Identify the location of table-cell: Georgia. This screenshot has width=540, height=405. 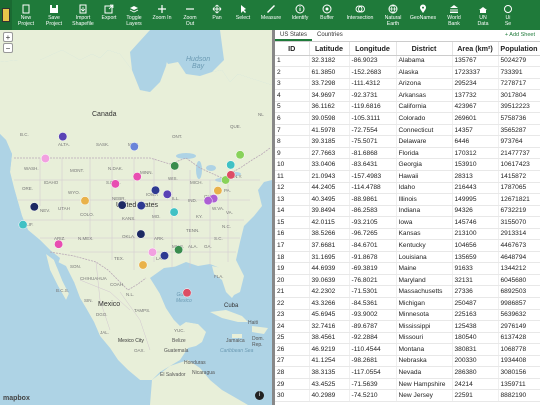
(424, 164).